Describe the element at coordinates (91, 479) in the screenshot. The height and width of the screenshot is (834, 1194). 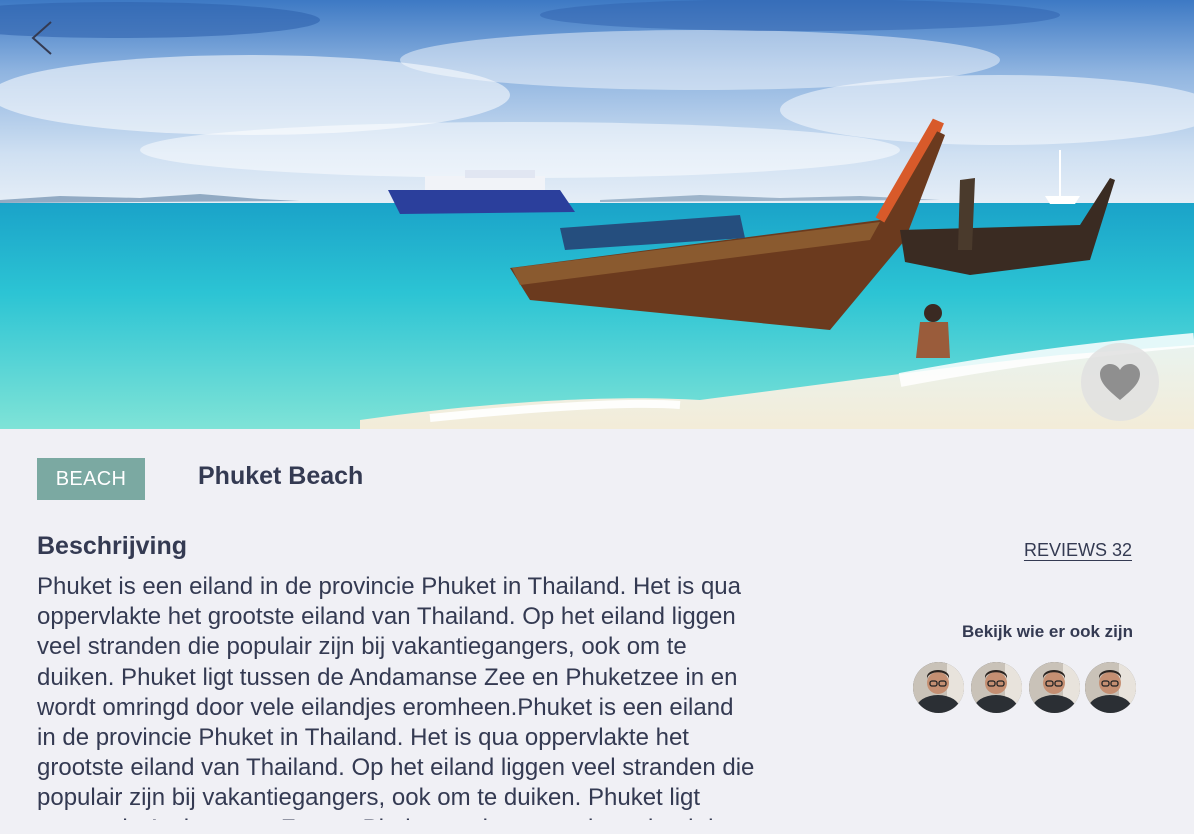
I see `category-badge: BEACH` at that location.